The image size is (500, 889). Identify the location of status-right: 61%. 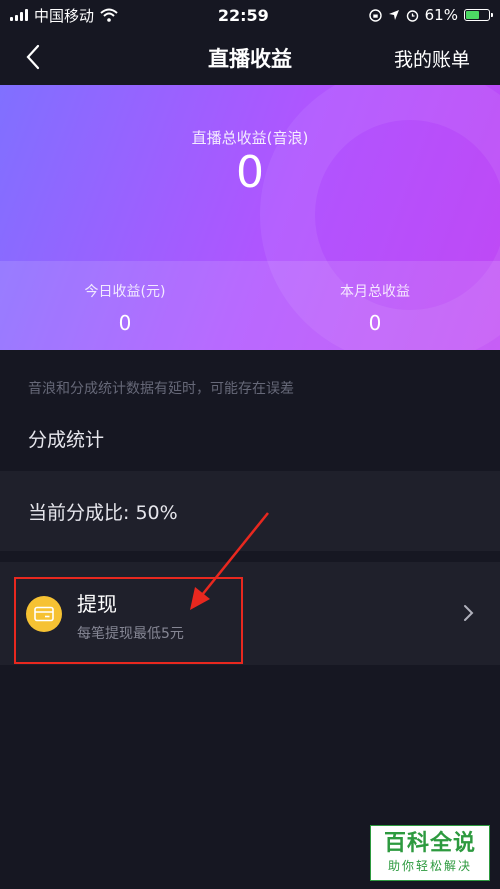
(430, 15).